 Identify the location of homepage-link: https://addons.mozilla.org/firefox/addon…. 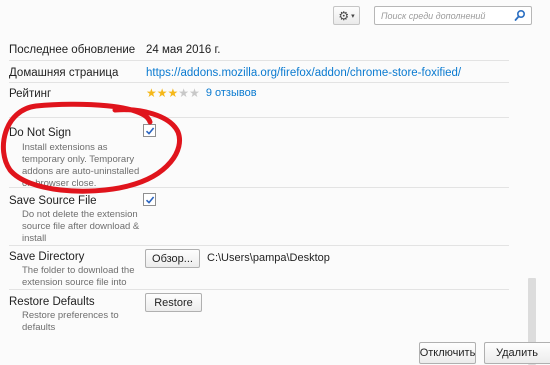
(303, 73).